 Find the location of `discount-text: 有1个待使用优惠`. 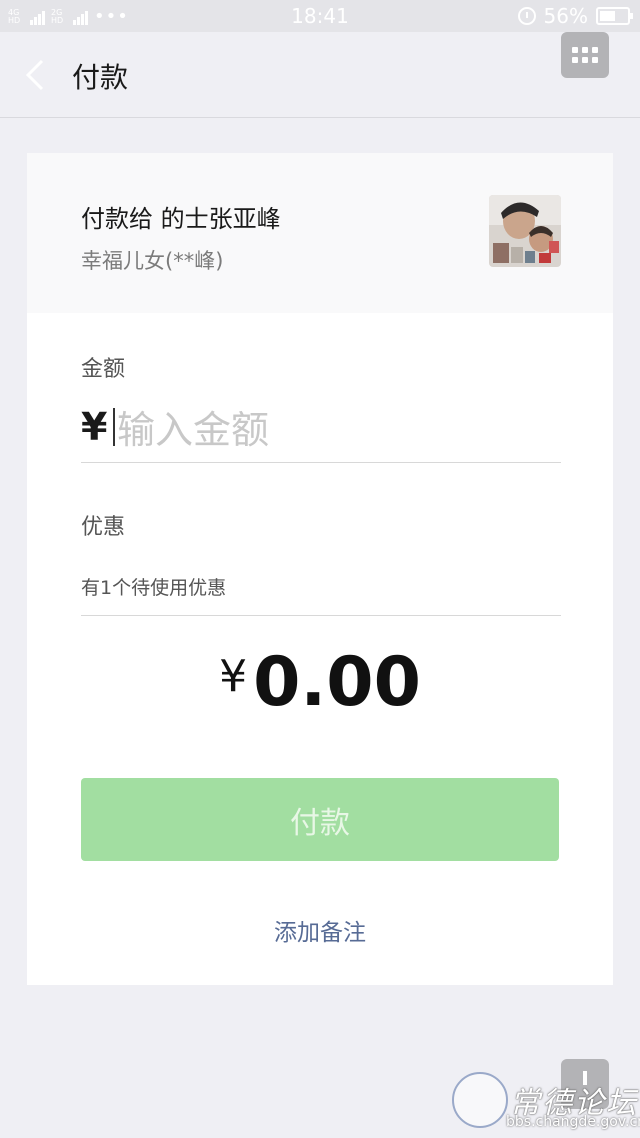

discount-text: 有1个待使用优惠 is located at coordinates (154, 588).